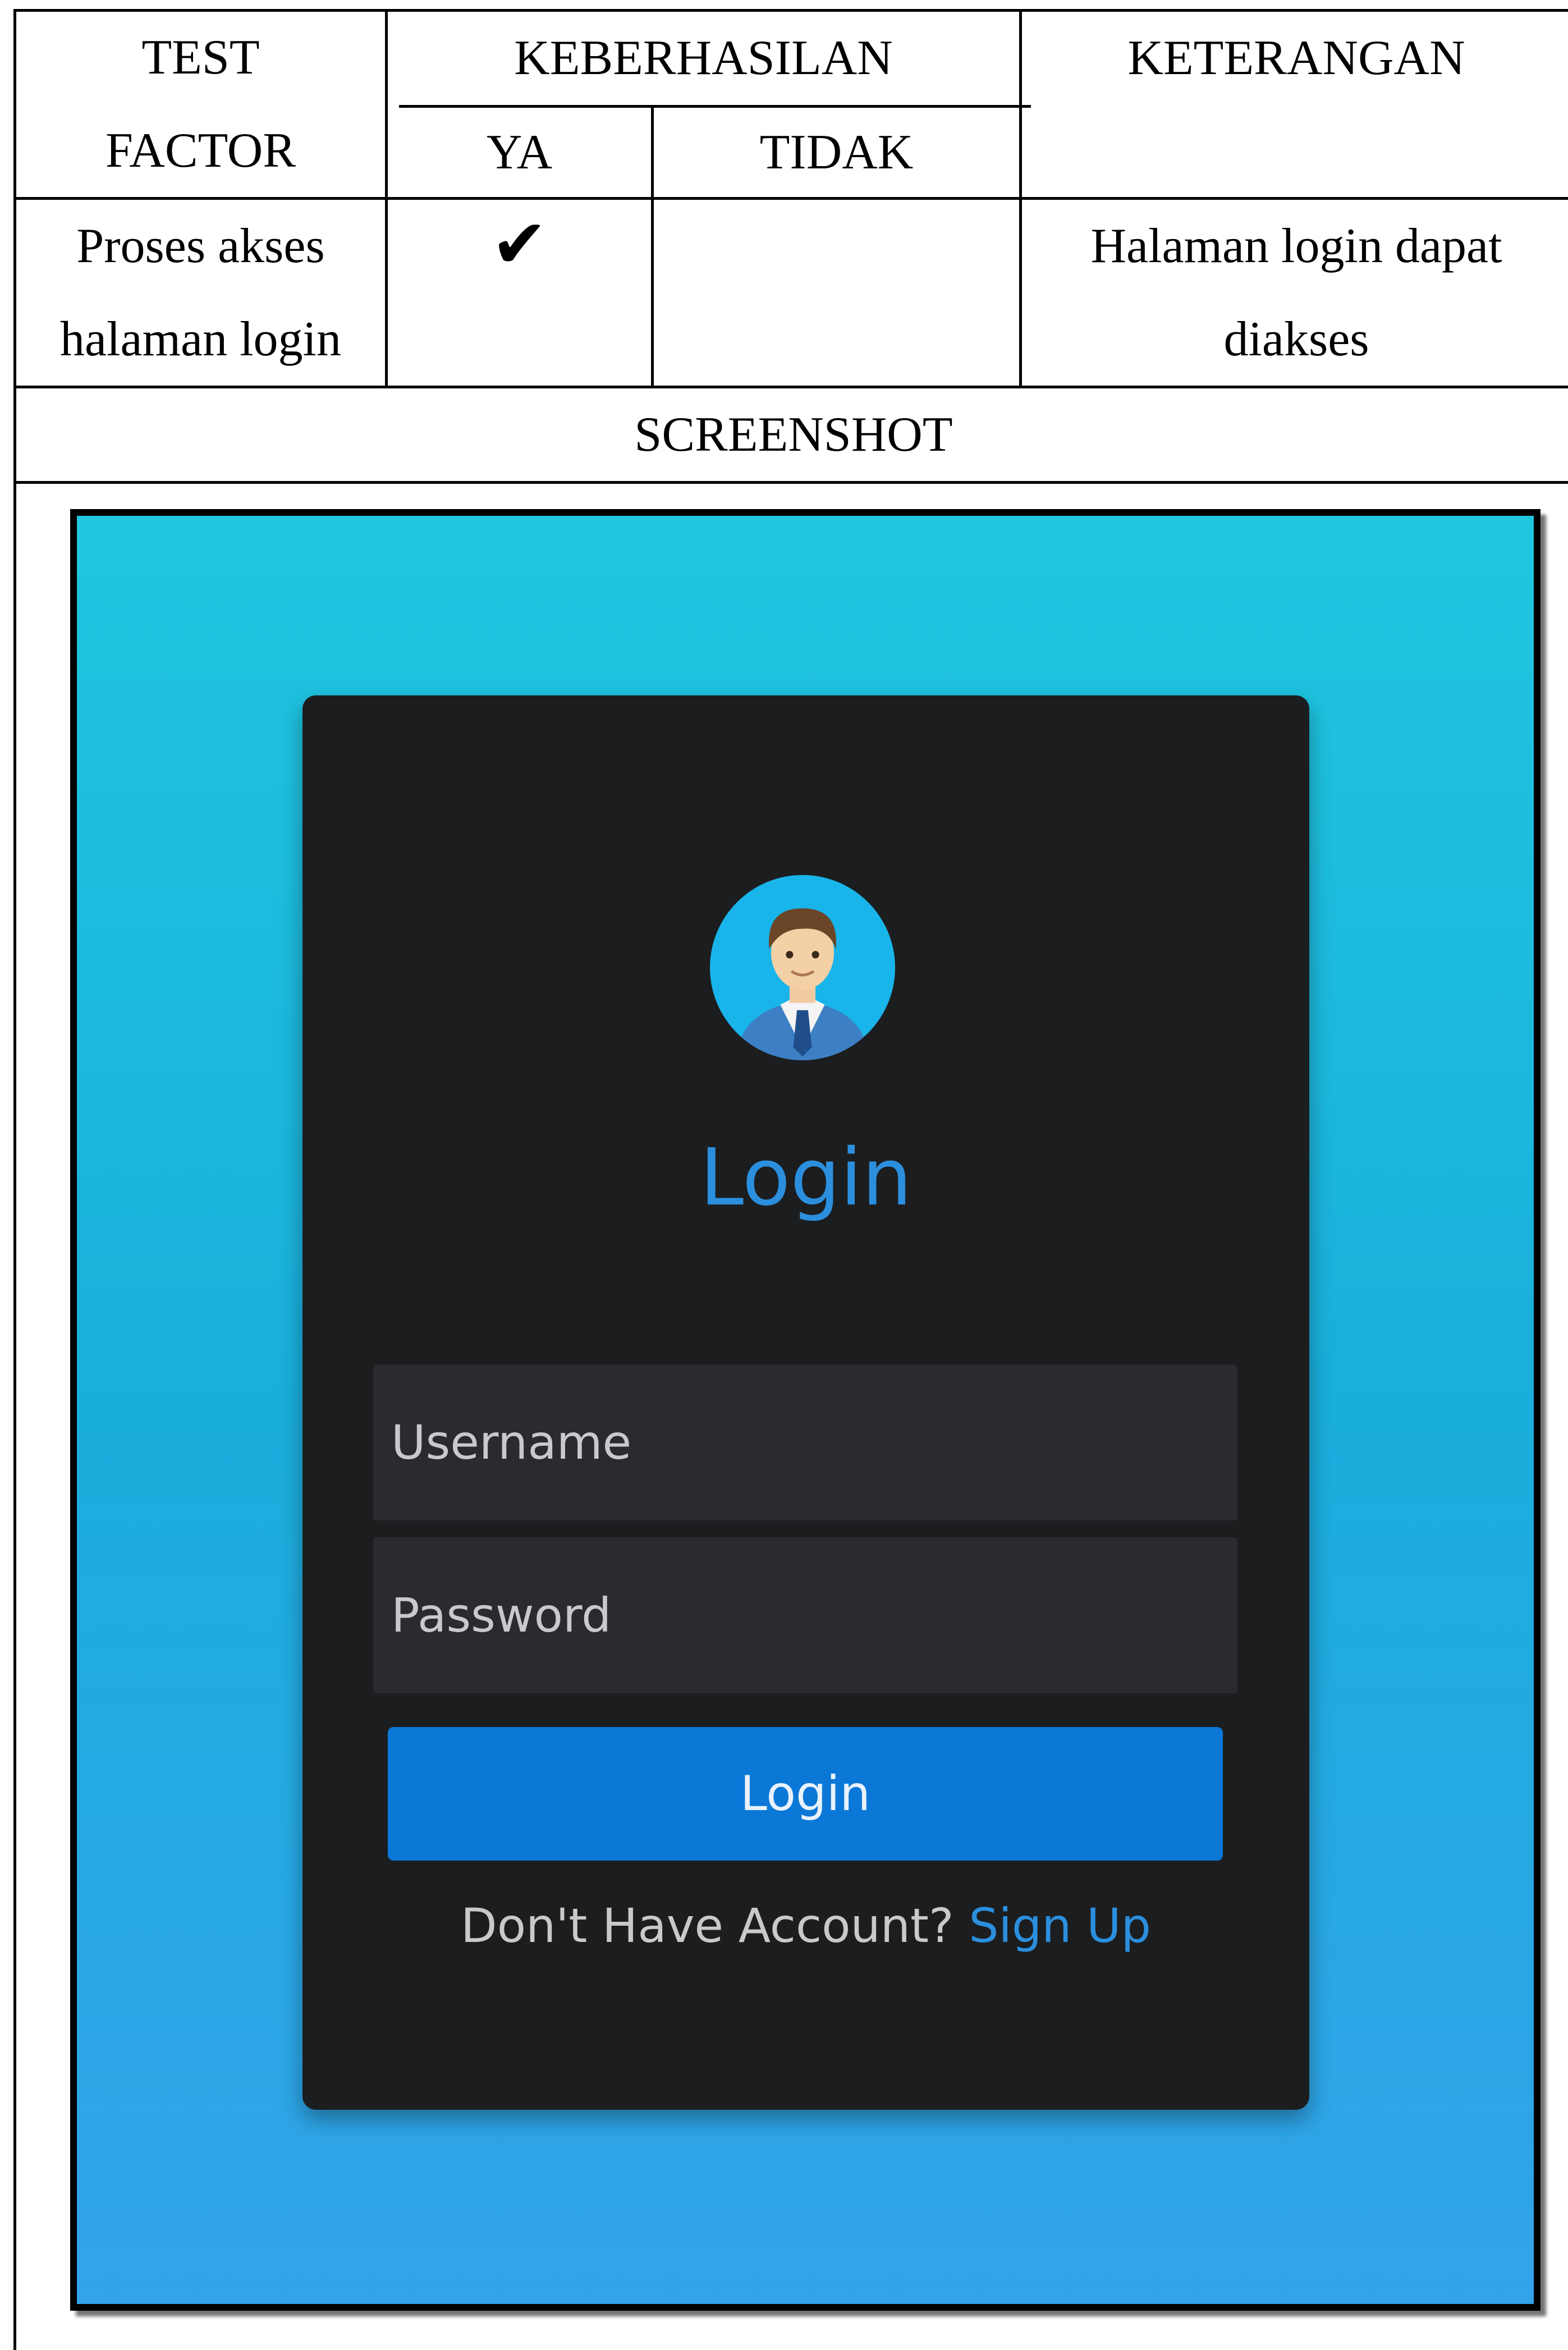 This screenshot has width=1568, height=2350. I want to click on user-avatar-icon, so click(802, 967).